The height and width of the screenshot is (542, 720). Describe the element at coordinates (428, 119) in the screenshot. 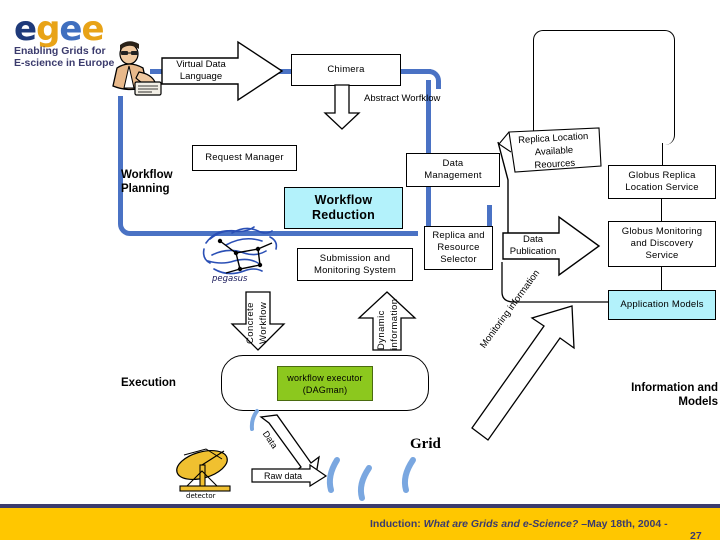

I see `flow-line-chimera-down` at that location.